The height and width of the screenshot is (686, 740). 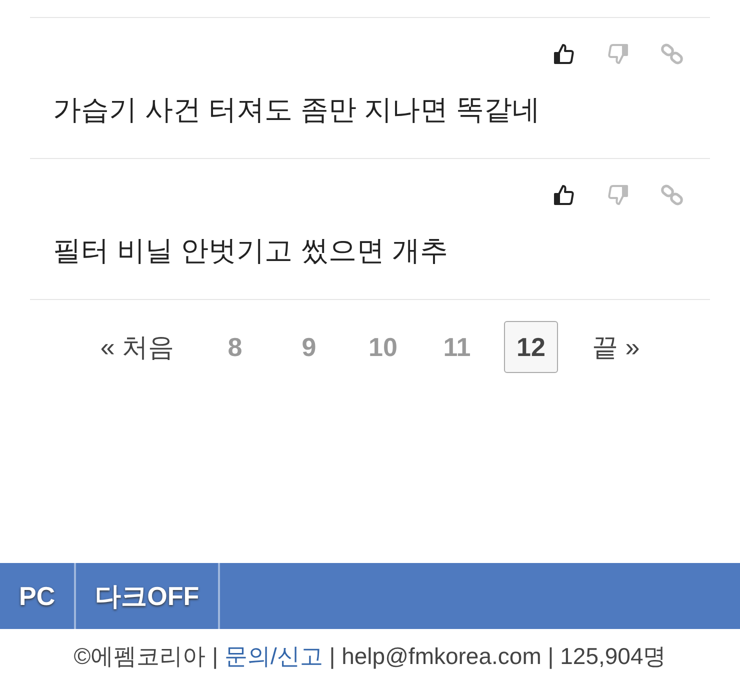 I want to click on page-link: 11, so click(x=457, y=347).